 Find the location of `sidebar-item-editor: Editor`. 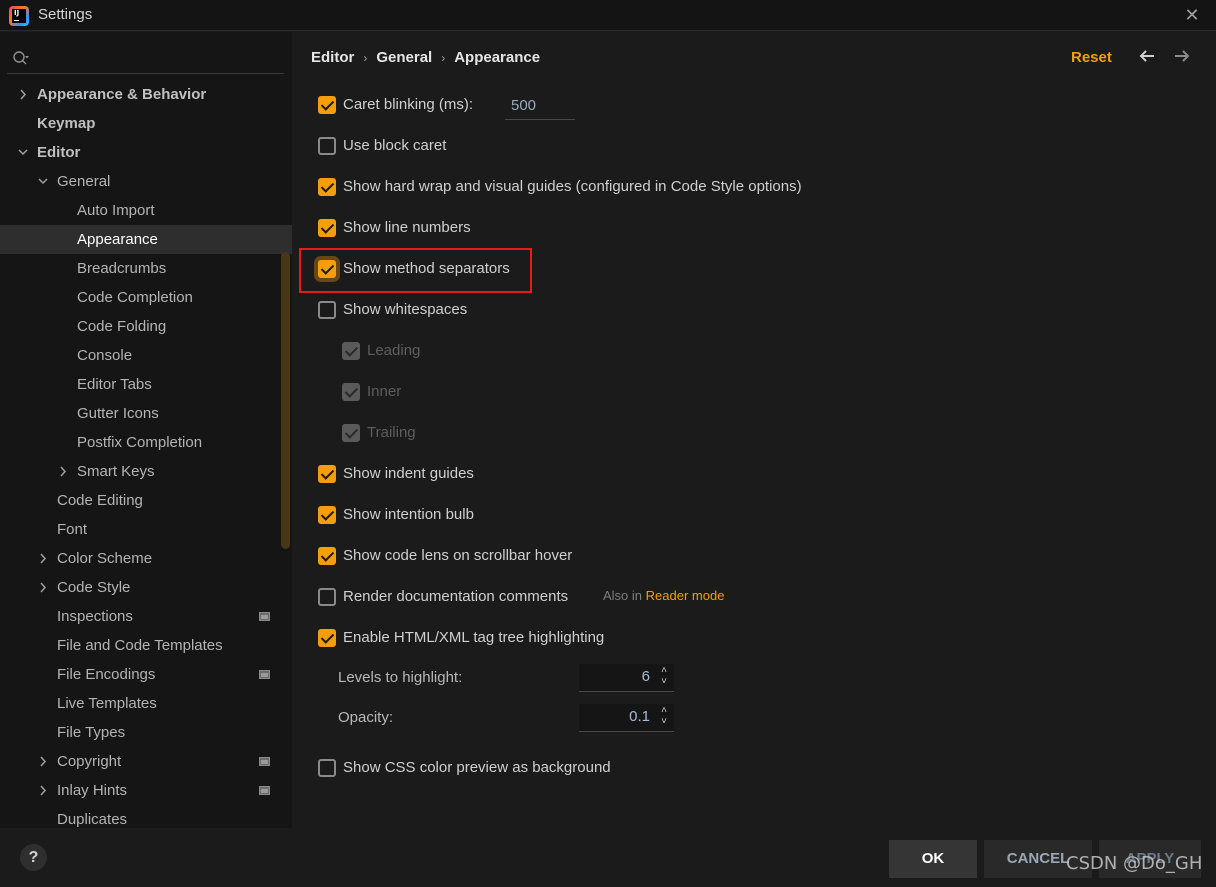

sidebar-item-editor: Editor is located at coordinates (146, 152).